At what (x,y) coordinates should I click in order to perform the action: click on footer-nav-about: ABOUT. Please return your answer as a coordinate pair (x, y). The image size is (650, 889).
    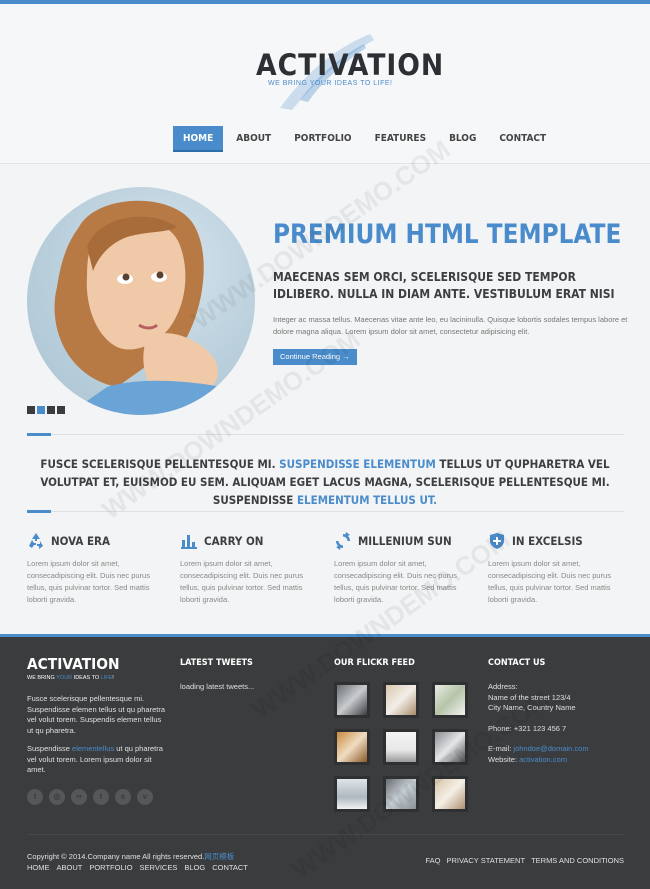
    Looking at the image, I should click on (70, 867).